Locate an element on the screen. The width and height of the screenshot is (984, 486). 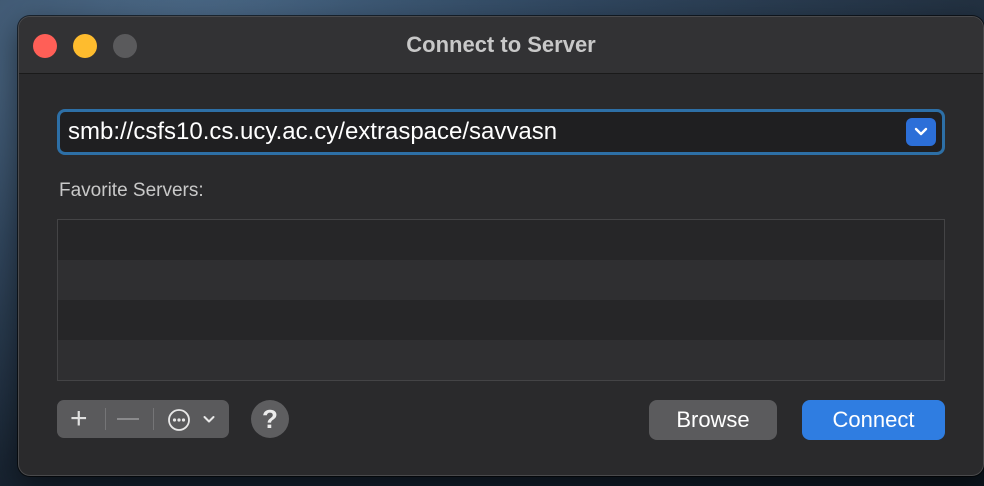
recent-servers-dropdown-button is located at coordinates (921, 132).